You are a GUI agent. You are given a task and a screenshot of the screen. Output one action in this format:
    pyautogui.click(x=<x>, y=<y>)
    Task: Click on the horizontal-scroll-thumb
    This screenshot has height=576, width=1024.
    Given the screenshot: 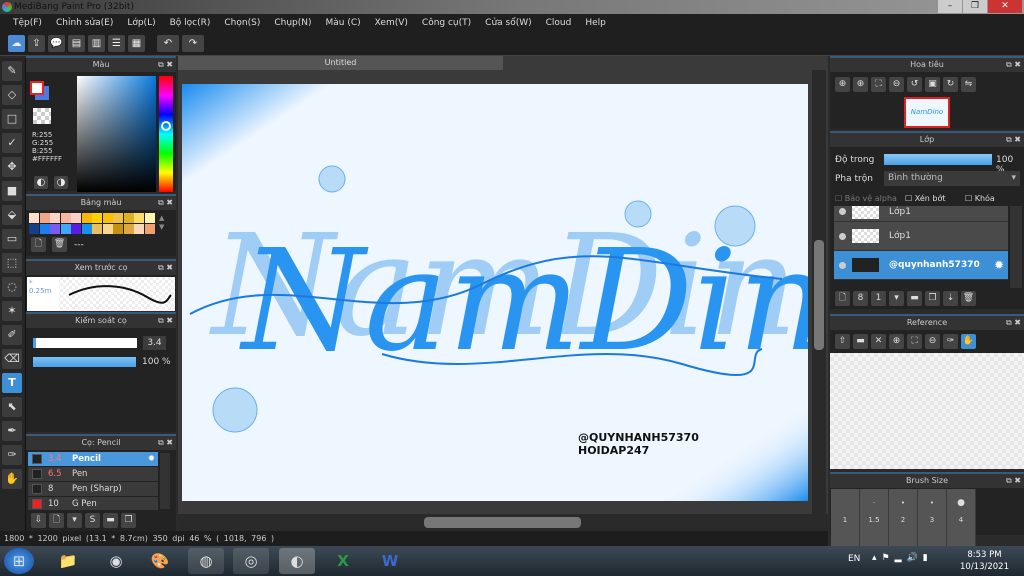 What is the action you would take?
    pyautogui.click(x=502, y=522)
    